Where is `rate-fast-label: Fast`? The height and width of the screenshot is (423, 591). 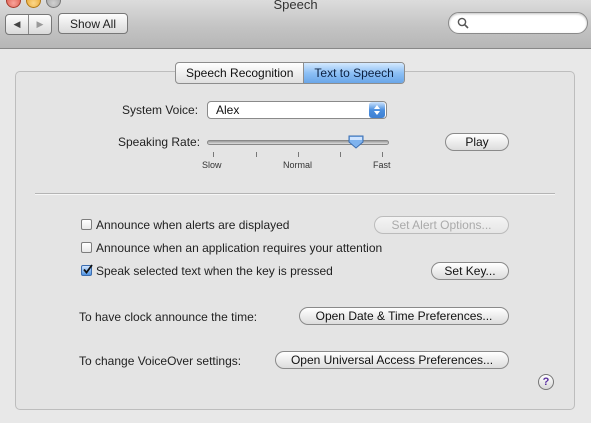 rate-fast-label: Fast is located at coordinates (382, 165).